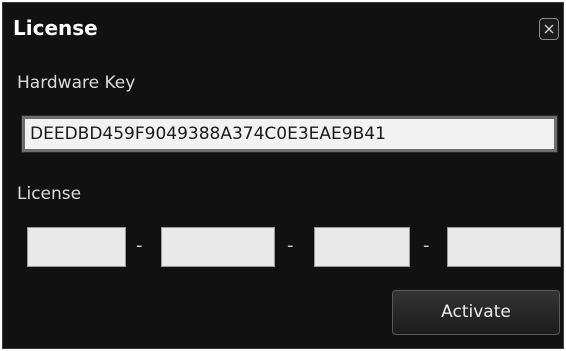 The height and width of the screenshot is (351, 566). Describe the element at coordinates (55, 28) in the screenshot. I see `dialog-title: License` at that location.